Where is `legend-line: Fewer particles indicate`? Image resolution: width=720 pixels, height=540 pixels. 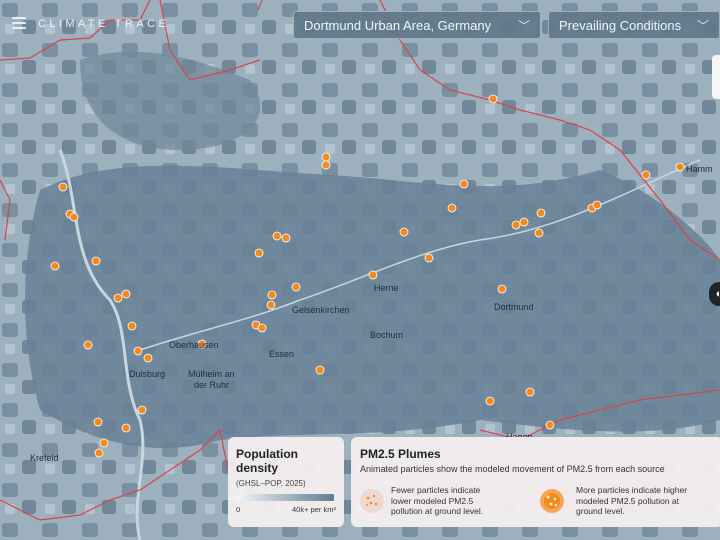
legend-line: Fewer particles indicate is located at coordinates (436, 490).